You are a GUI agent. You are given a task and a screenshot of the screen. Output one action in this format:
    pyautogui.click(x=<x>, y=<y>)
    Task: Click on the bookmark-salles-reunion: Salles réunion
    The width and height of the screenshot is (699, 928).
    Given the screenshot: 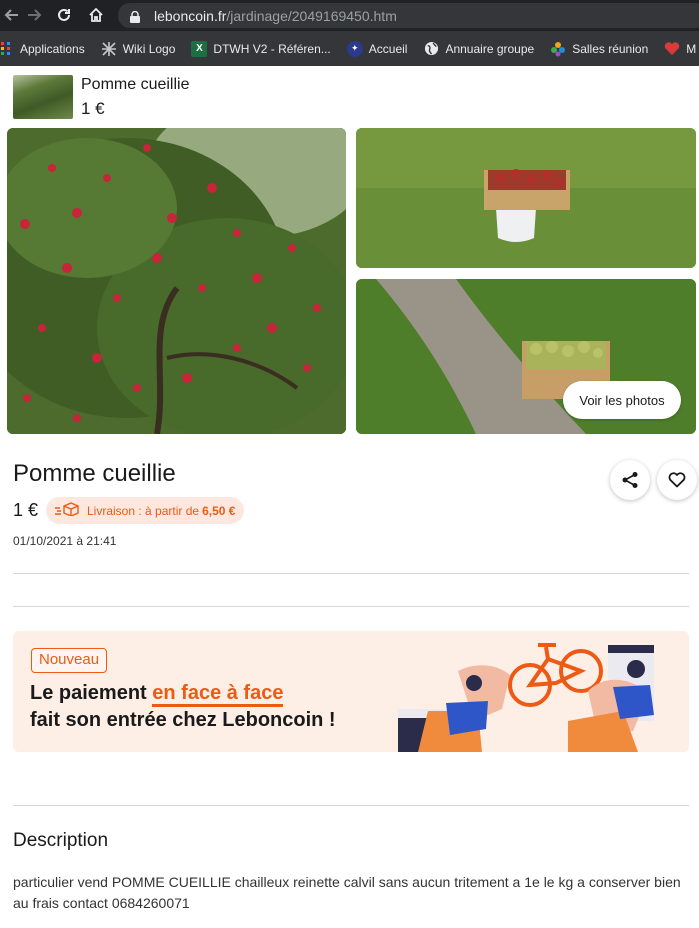 What is the action you would take?
    pyautogui.click(x=599, y=49)
    